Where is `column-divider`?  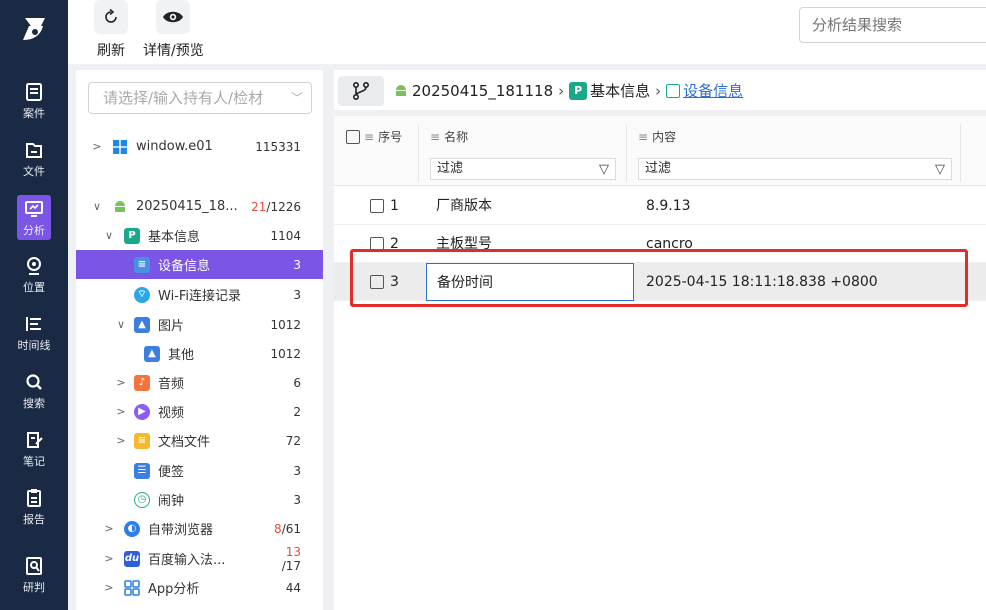 column-divider is located at coordinates (960, 153).